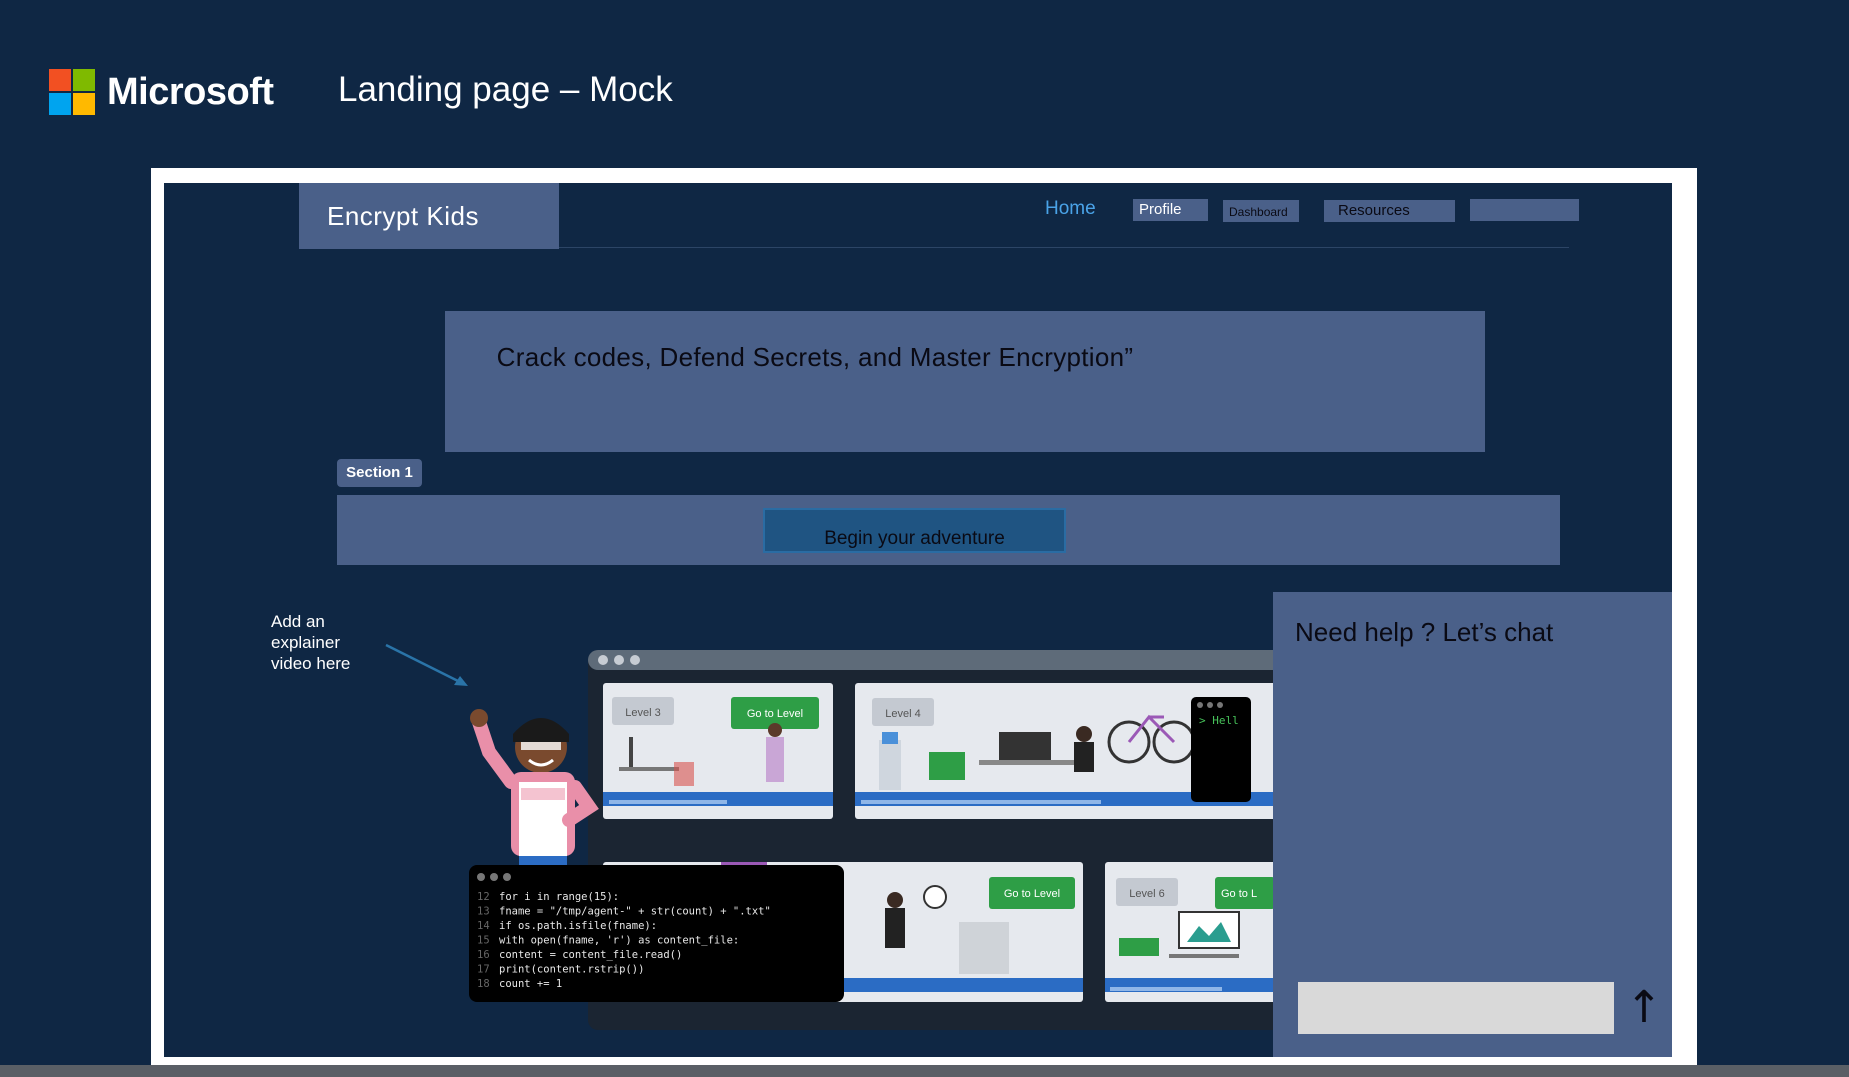 Image resolution: width=1849 pixels, height=1077 pixels. I want to click on code-line-number: 17, so click(483, 970).